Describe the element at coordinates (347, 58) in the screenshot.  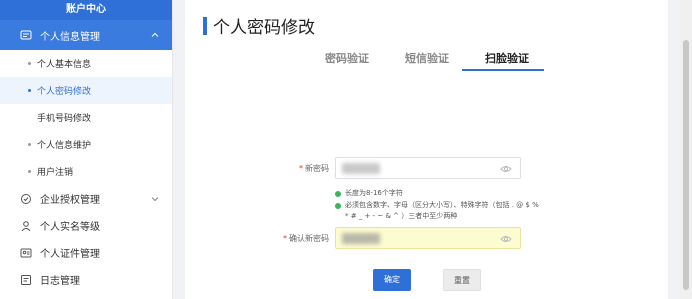
I see `tab-password-verify: 密码验证` at that location.